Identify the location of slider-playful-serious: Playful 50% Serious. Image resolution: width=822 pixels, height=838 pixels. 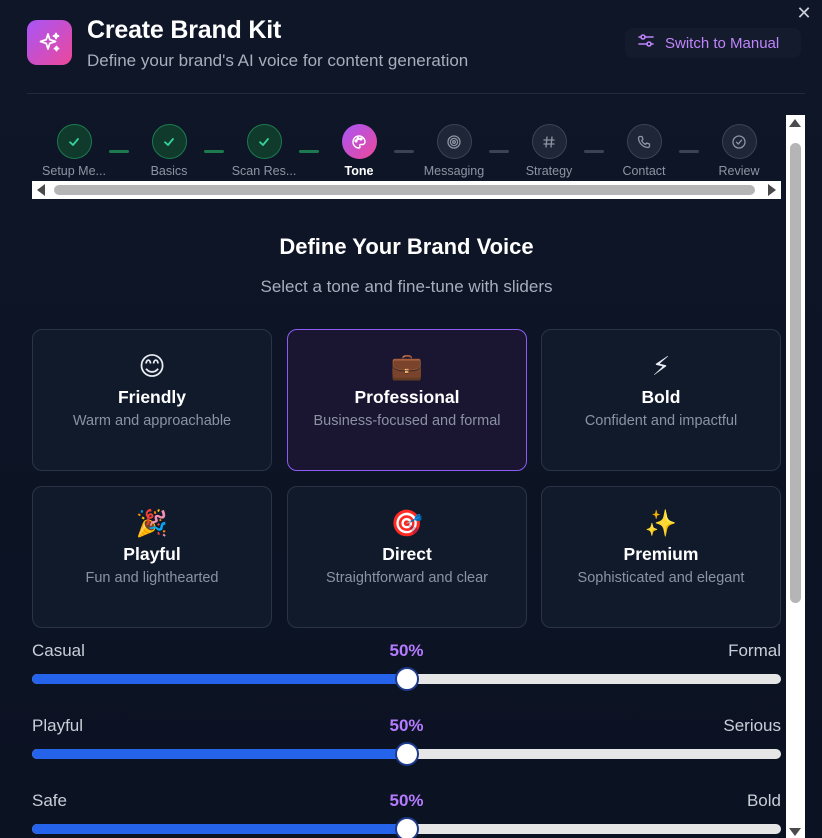
(406, 746).